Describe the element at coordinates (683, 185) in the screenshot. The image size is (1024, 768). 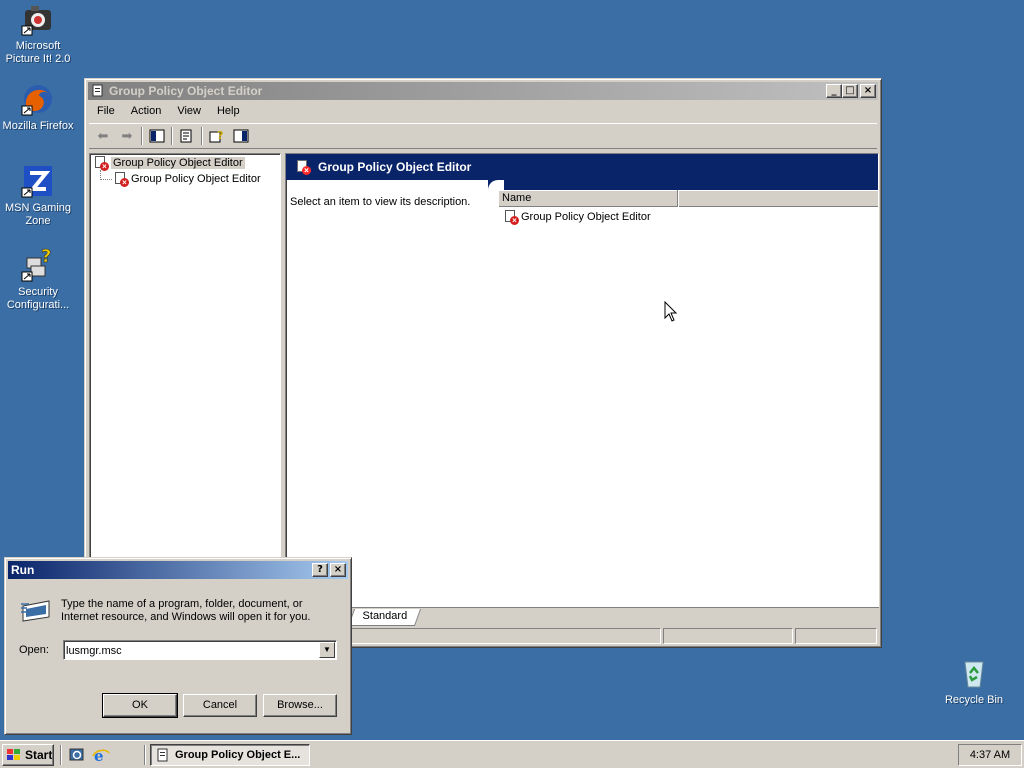
I see `banner-tail` at that location.